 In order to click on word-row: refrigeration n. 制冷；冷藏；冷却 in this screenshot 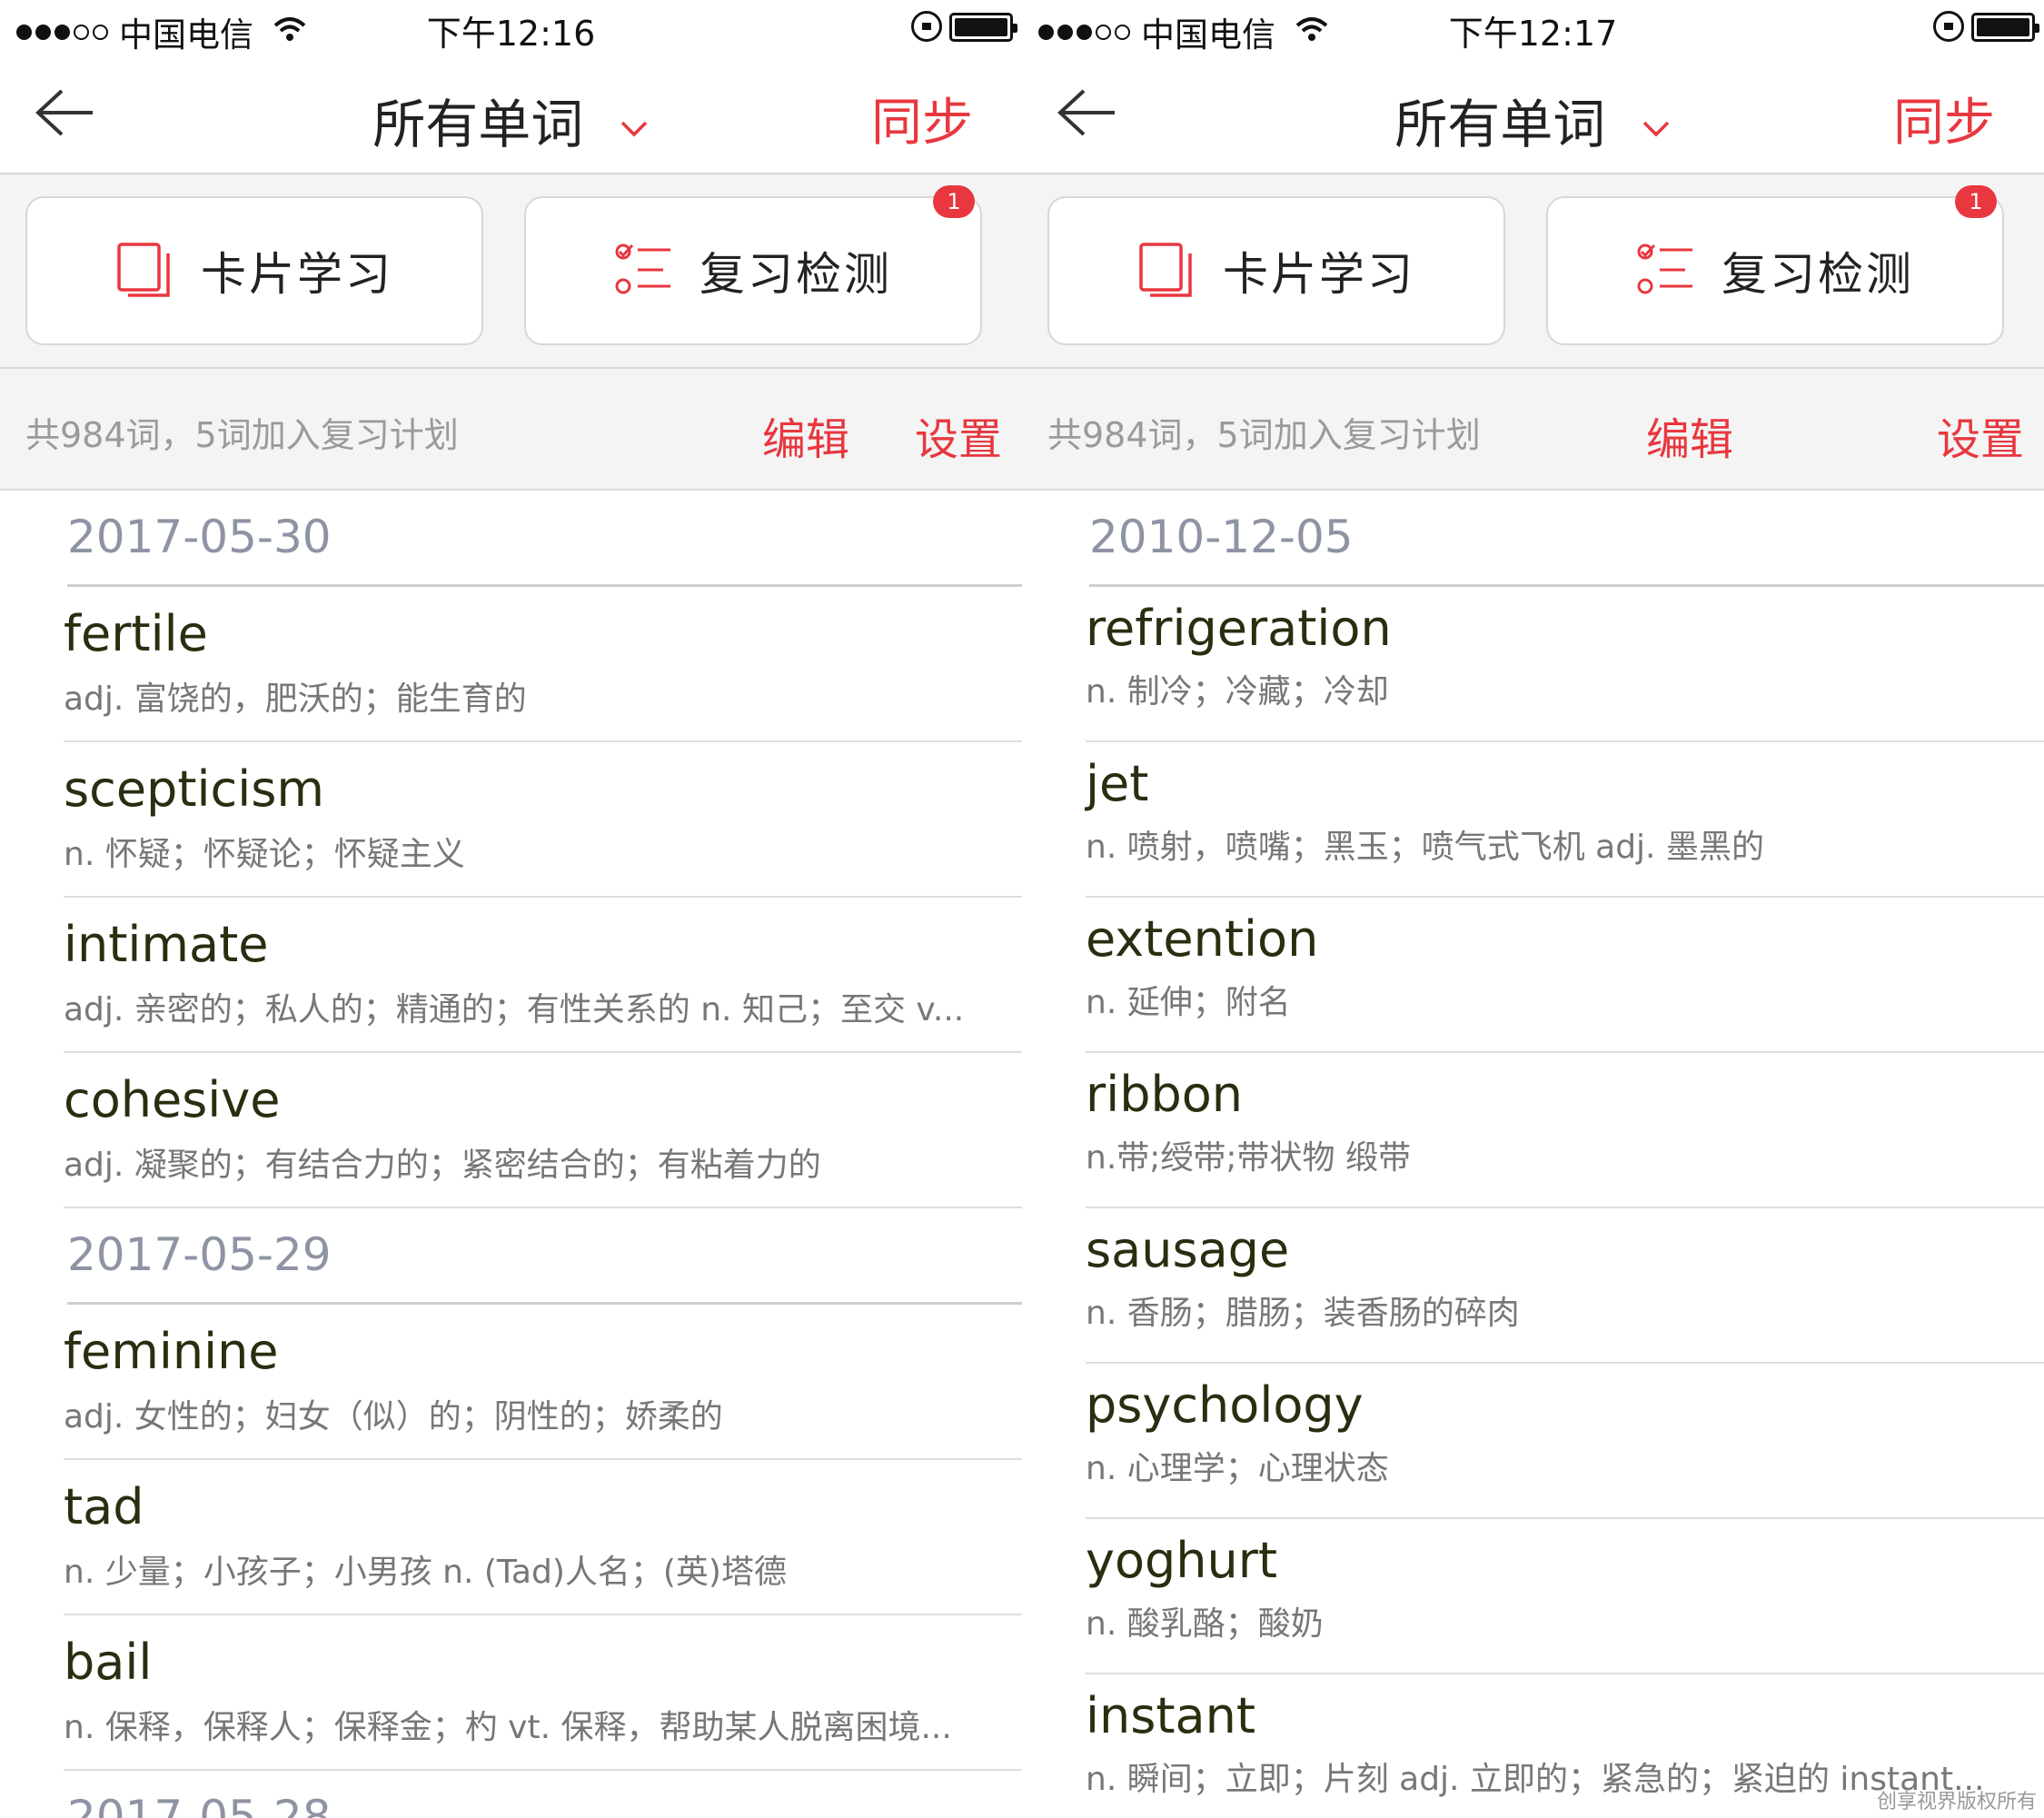, I will do `click(1565, 664)`.